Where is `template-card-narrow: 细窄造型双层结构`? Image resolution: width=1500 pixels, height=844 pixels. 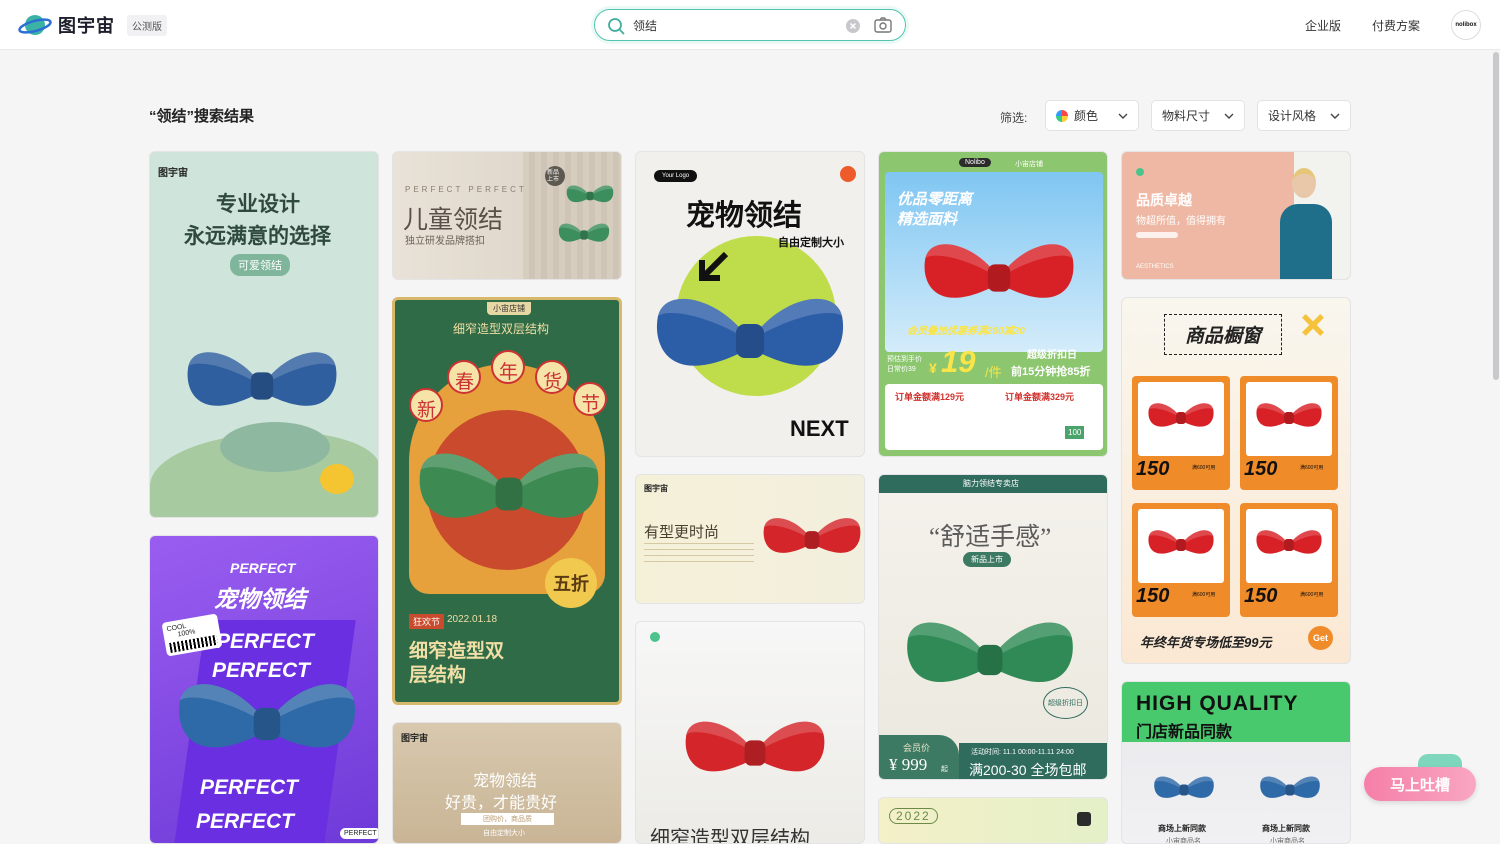
template-card-narrow: 细窄造型双层结构 is located at coordinates (750, 732).